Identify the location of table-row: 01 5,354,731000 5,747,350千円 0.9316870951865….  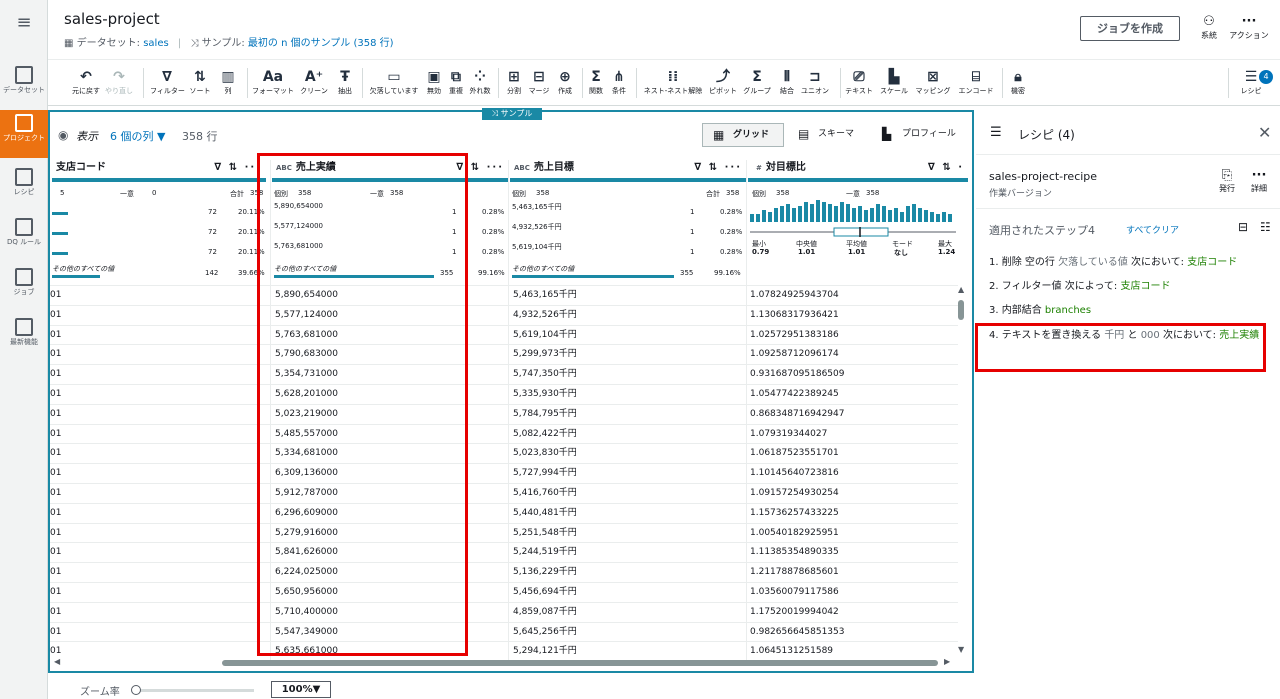
(504, 374).